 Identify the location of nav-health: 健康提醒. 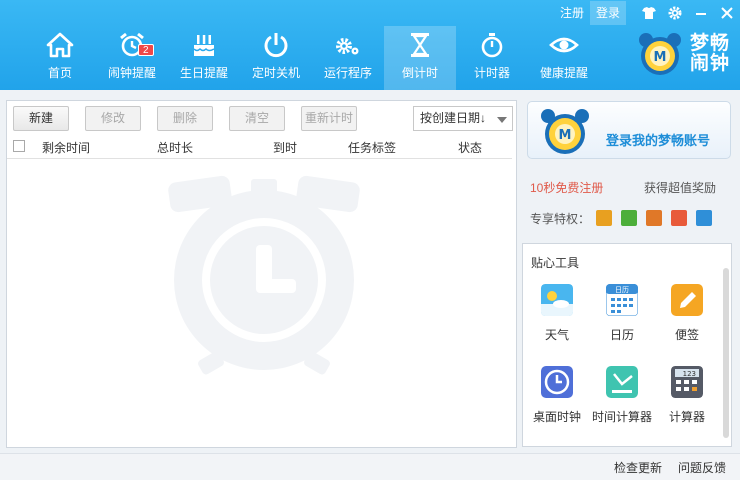
(564, 58).